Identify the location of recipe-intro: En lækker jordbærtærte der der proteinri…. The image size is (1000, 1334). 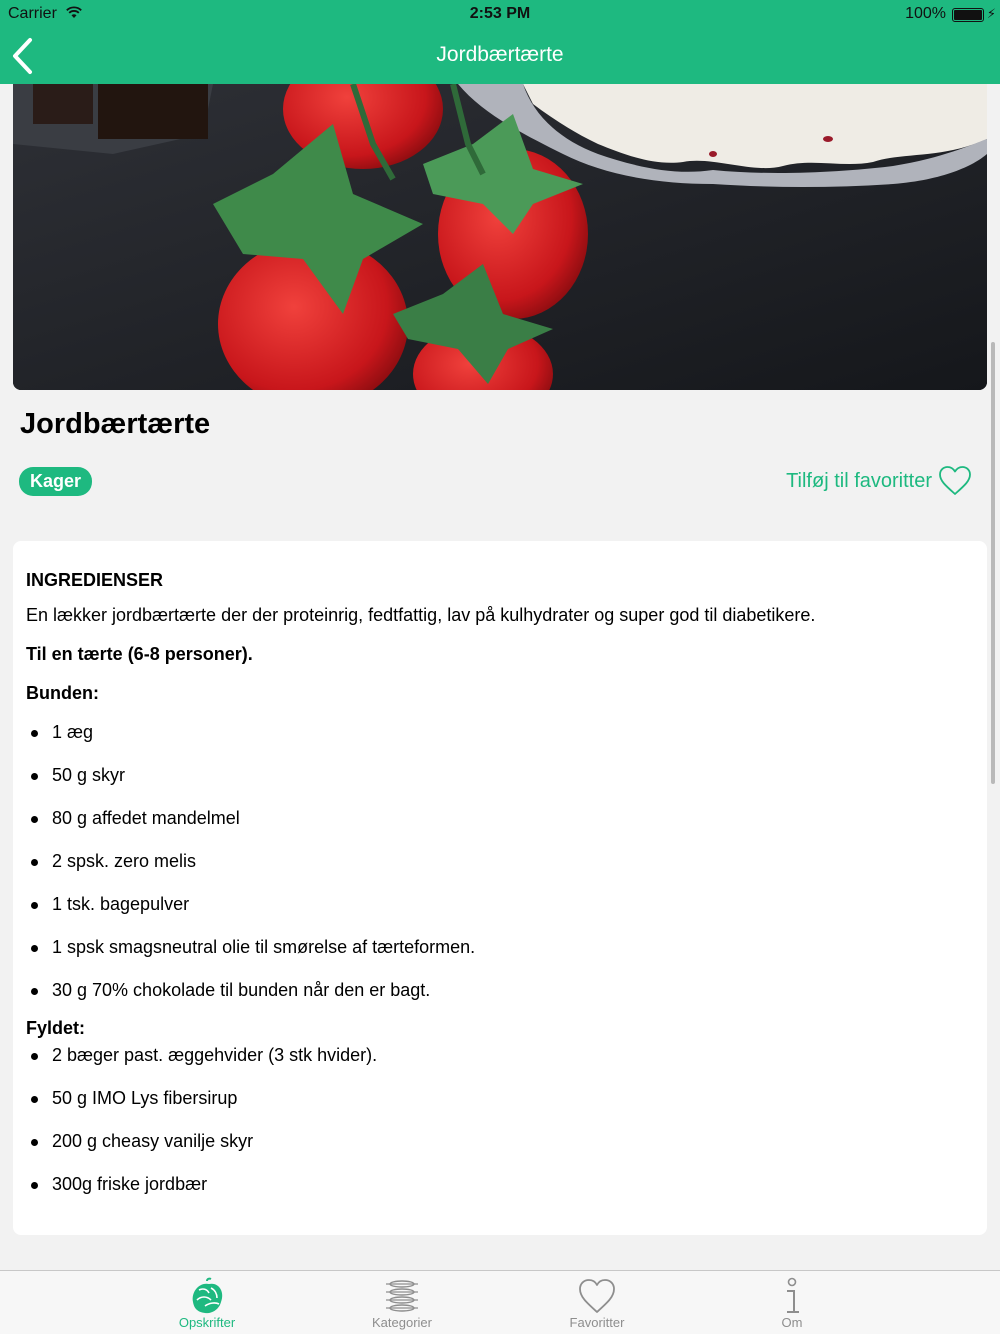
(421, 615).